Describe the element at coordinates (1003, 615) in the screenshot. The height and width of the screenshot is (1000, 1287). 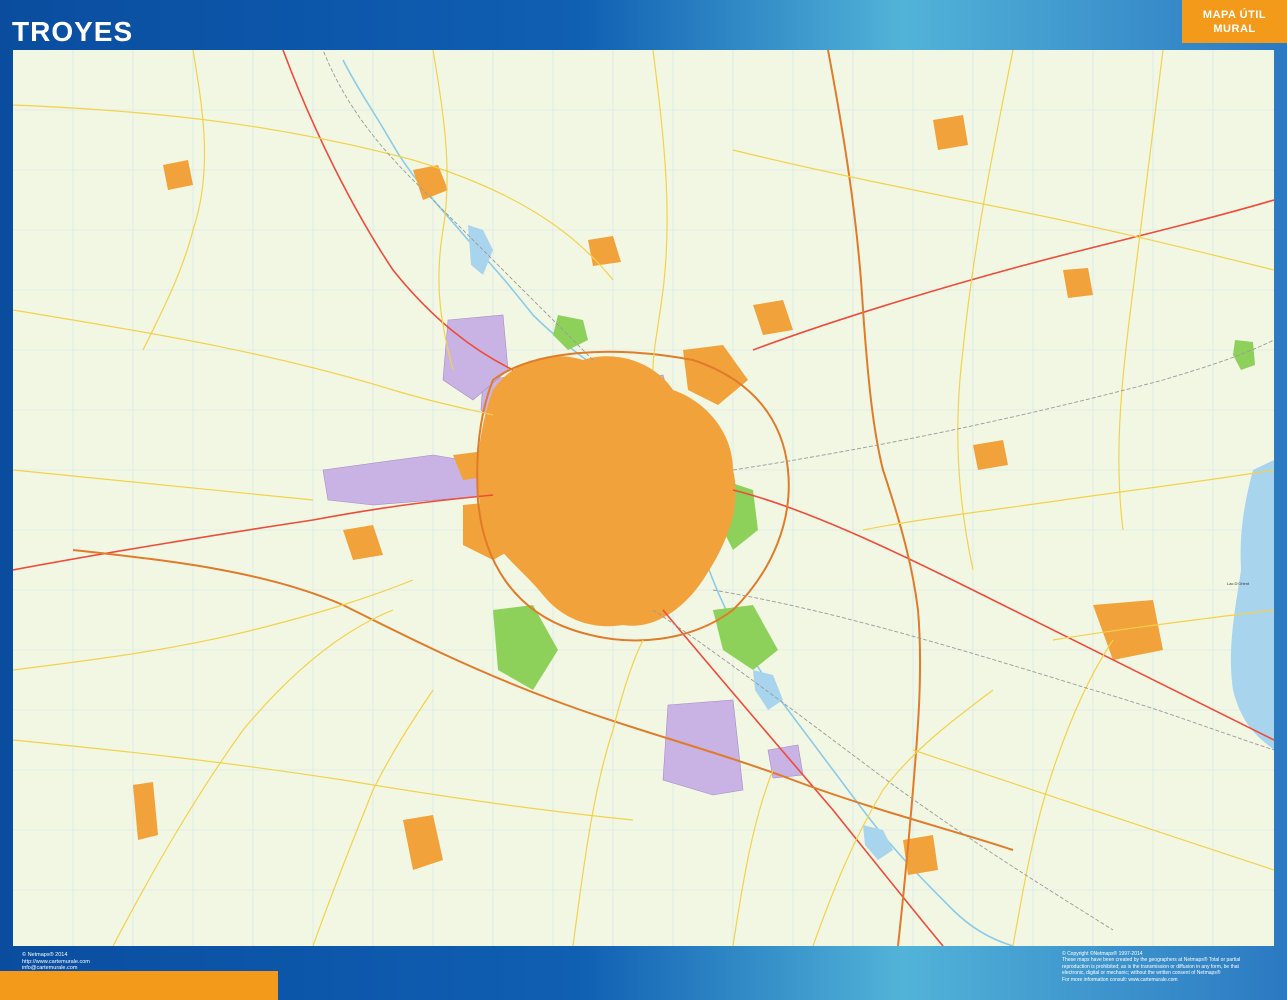
I see `road-n19-east` at that location.